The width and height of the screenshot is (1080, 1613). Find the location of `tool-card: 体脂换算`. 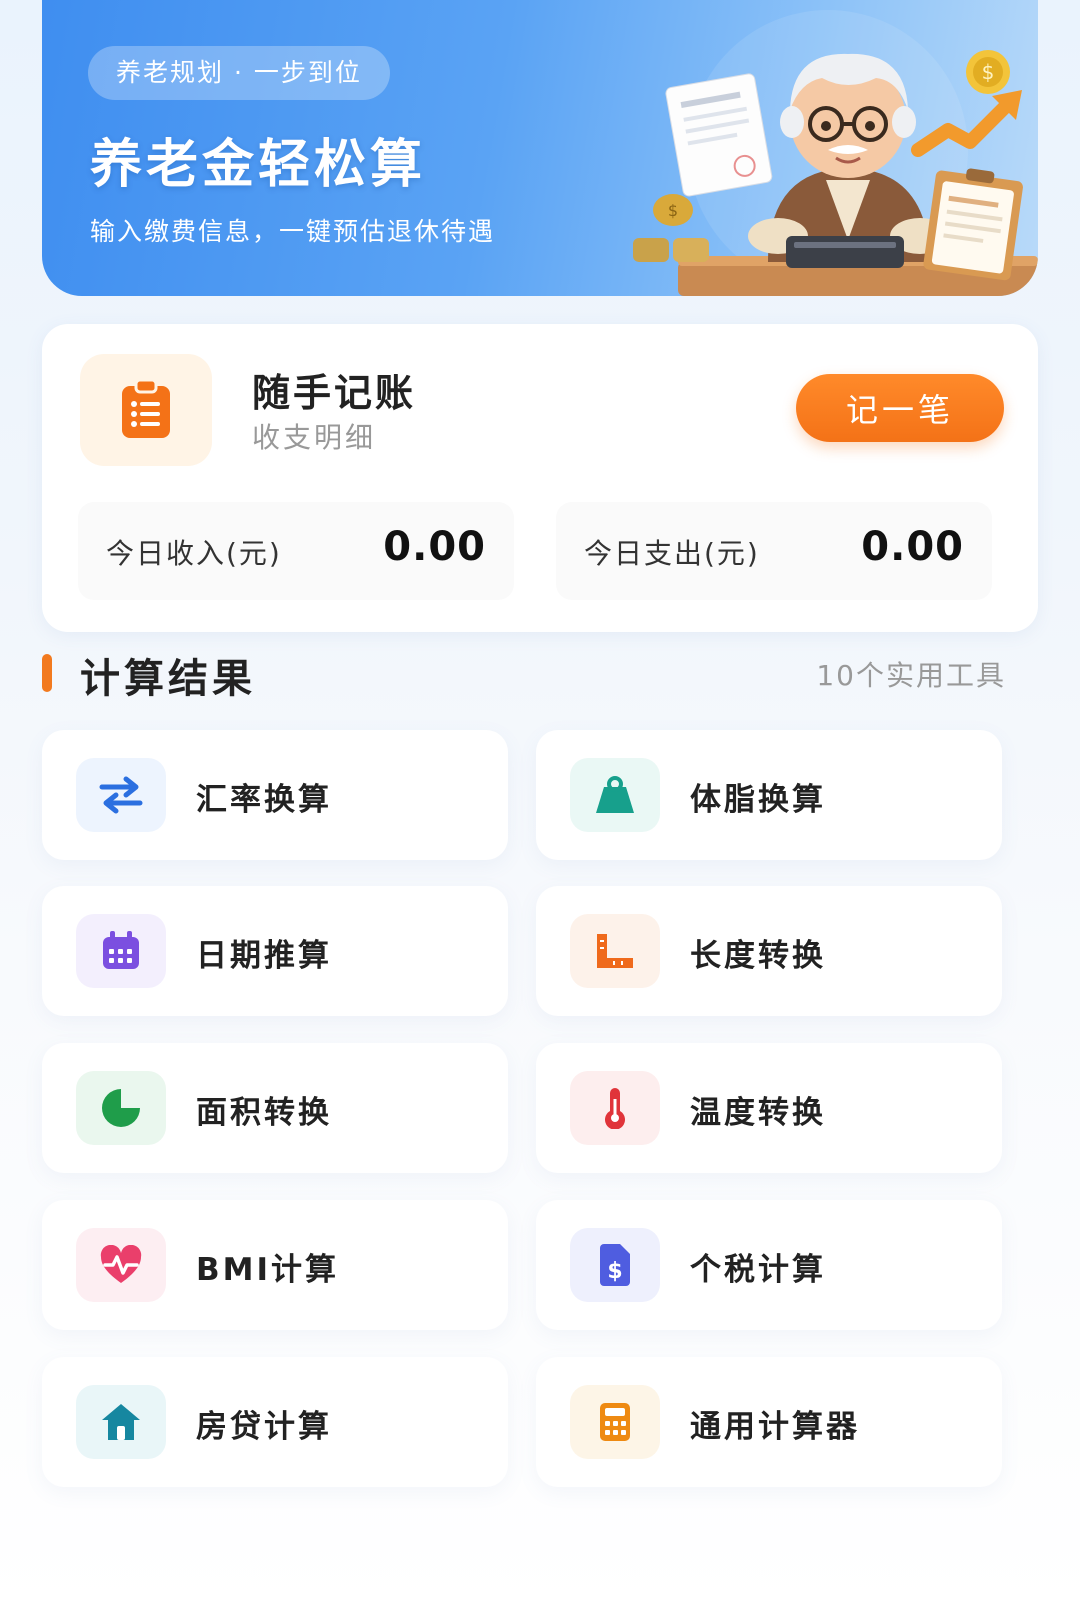

tool-card: 体脂换算 is located at coordinates (769, 795).